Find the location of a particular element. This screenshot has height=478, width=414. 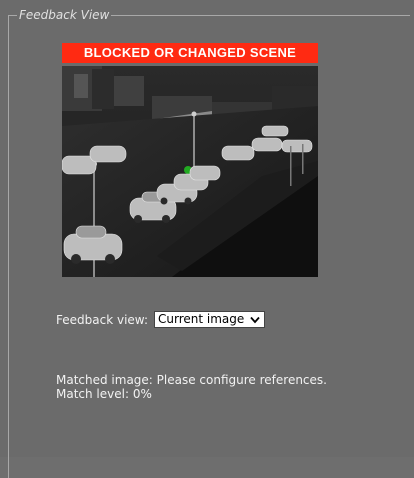

feedback-view-label: Feedback view: is located at coordinates (102, 319).